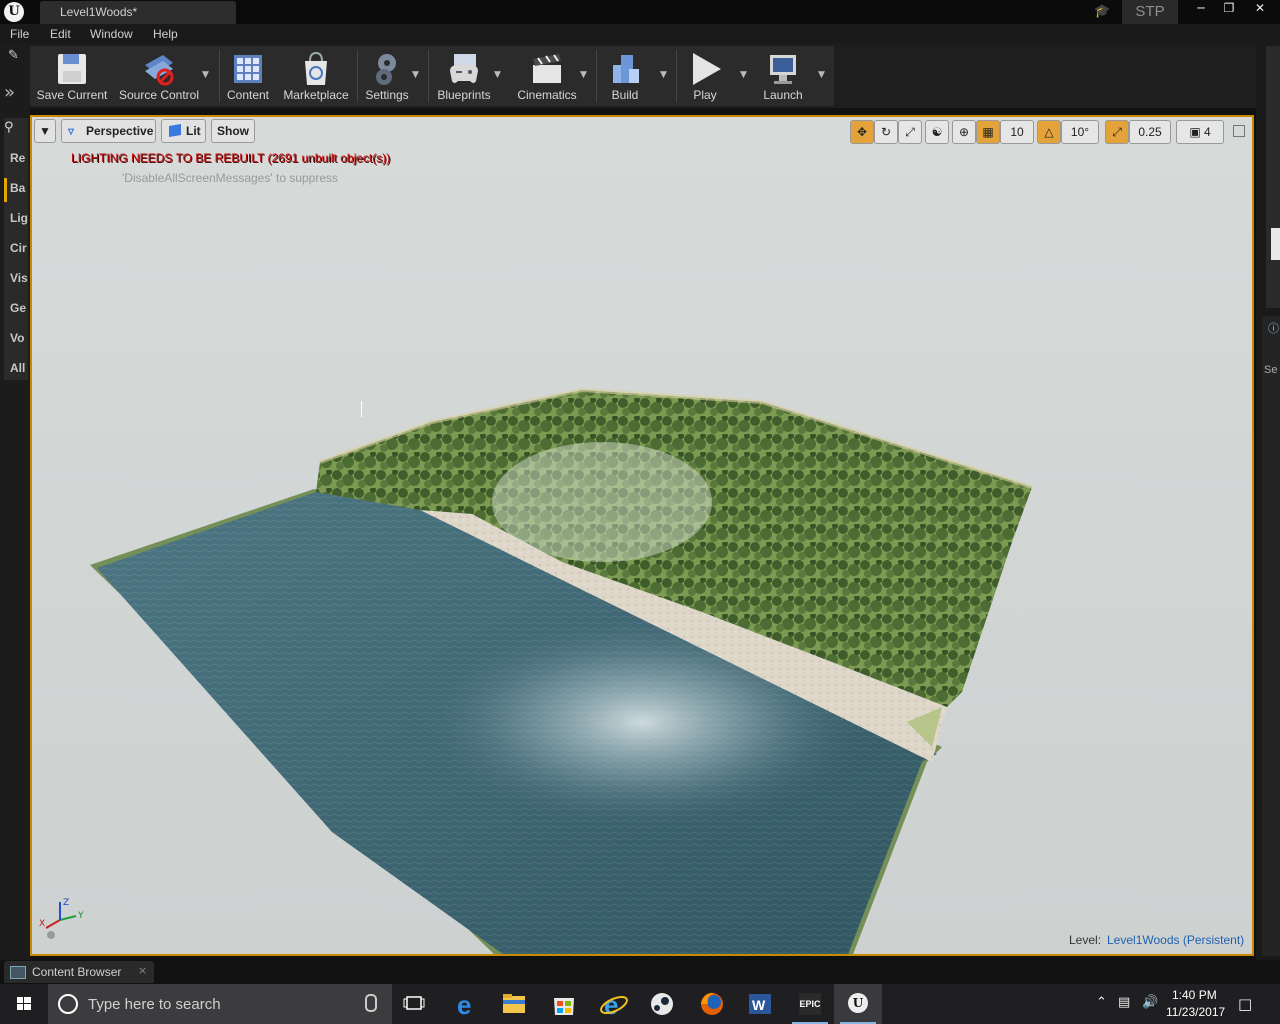 The height and width of the screenshot is (1024, 1280). What do you see at coordinates (583, 75) in the screenshot?
I see `cinematics-dropdown-arrow: ▼` at bounding box center [583, 75].